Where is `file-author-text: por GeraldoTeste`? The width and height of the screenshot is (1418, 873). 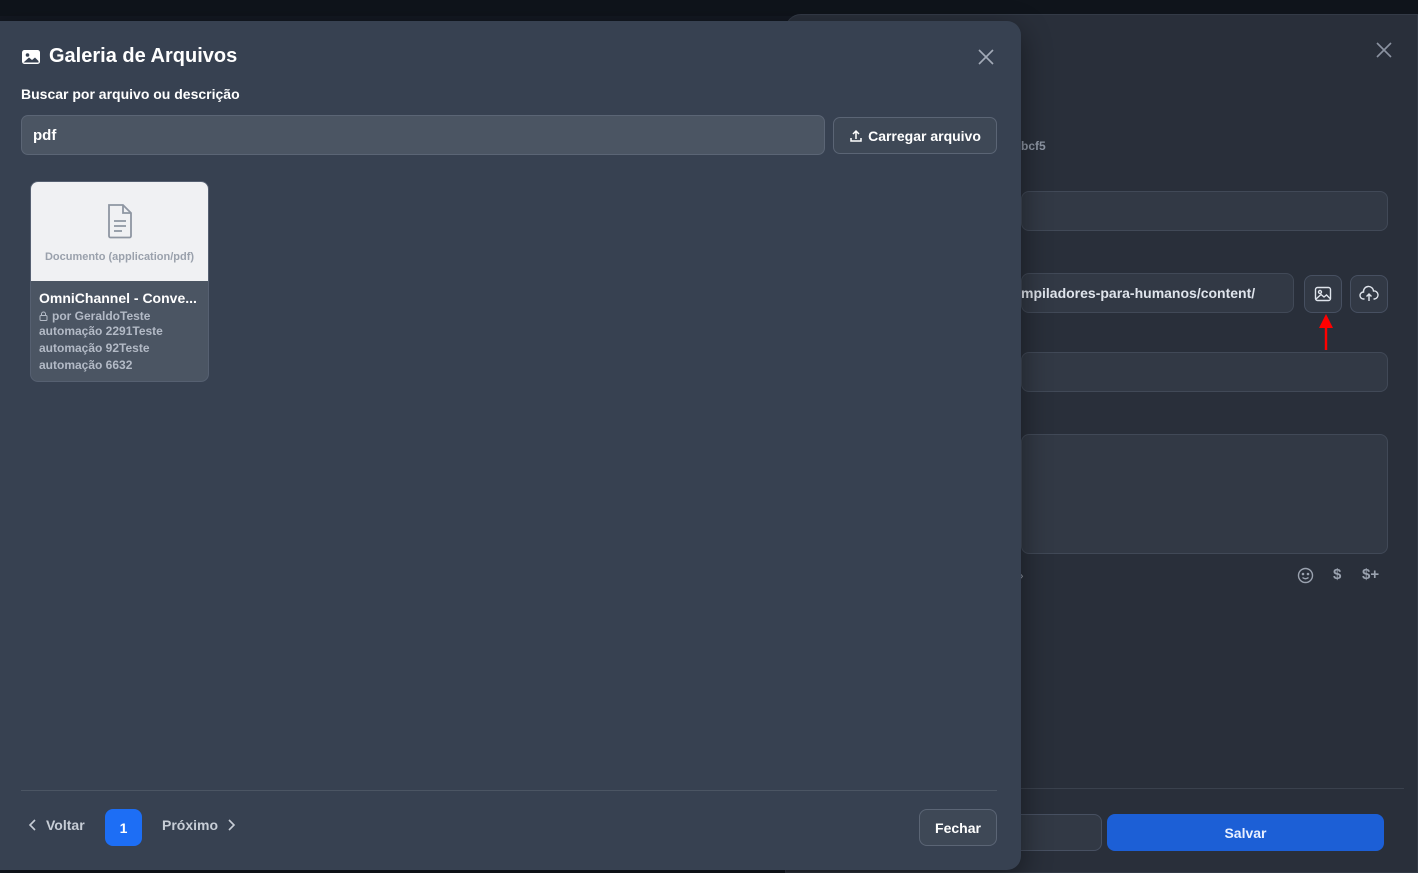 file-author-text: por GeraldoTeste is located at coordinates (101, 316).